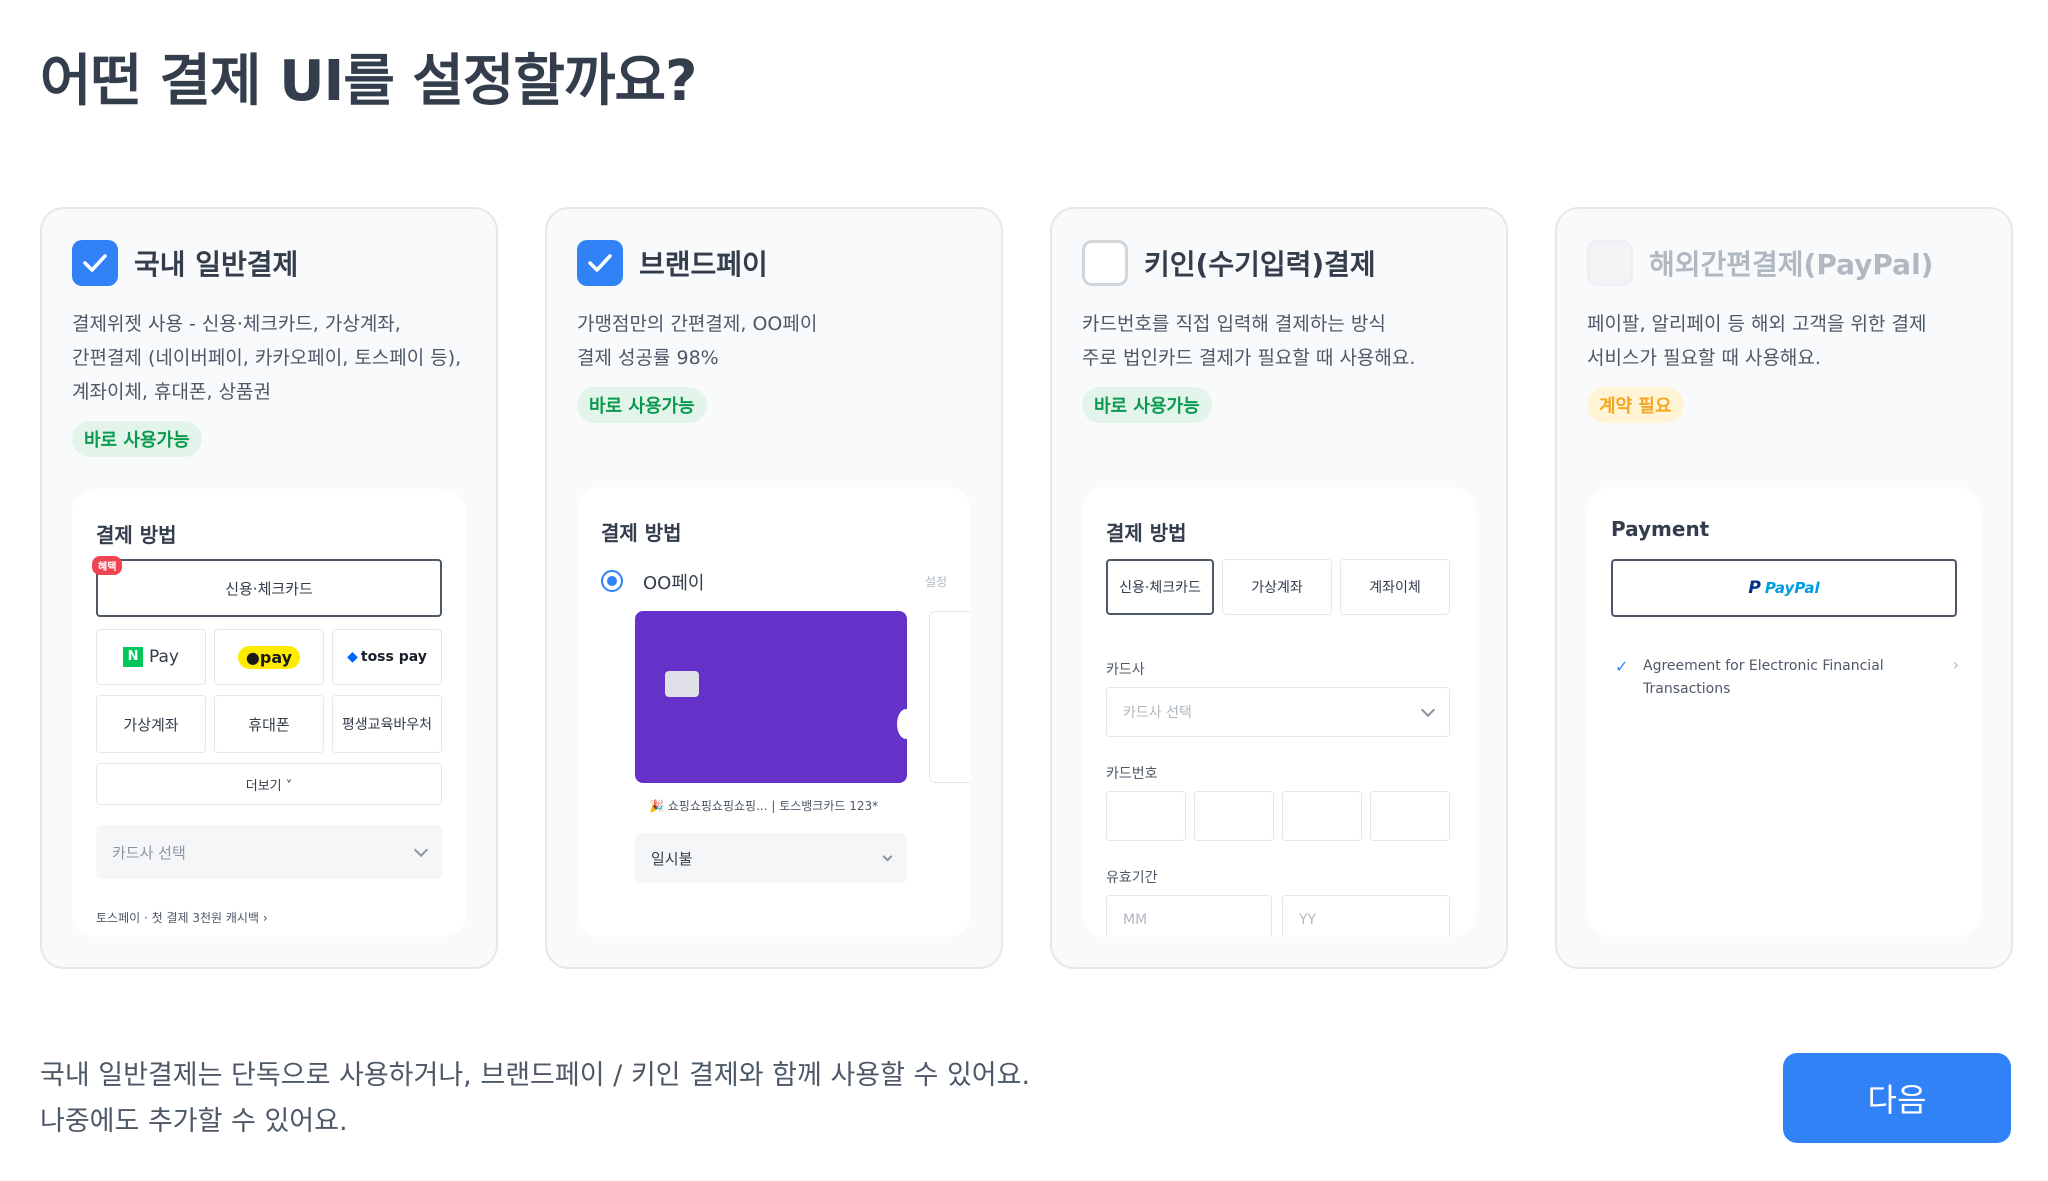  What do you see at coordinates (674, 583) in the screenshot?
I see `method-label: OO페이` at bounding box center [674, 583].